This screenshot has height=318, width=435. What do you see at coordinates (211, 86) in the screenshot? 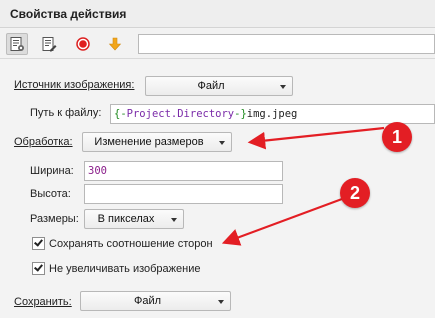
I see `image-source-value: Файл` at bounding box center [211, 86].